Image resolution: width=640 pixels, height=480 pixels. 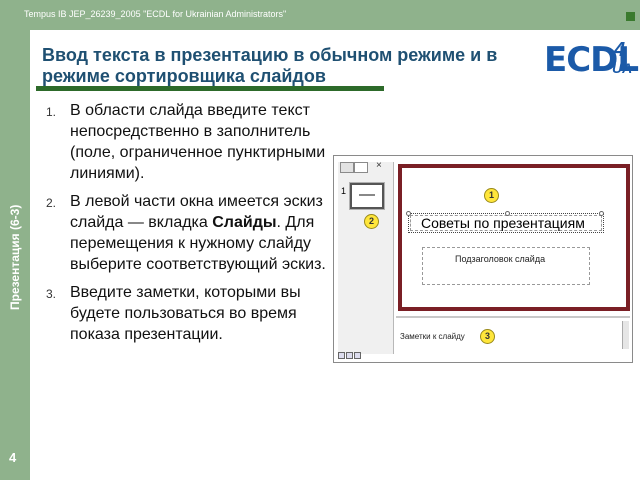 What do you see at coordinates (513, 333) in the screenshot?
I see `notes-pane: Заметки к слайду` at bounding box center [513, 333].